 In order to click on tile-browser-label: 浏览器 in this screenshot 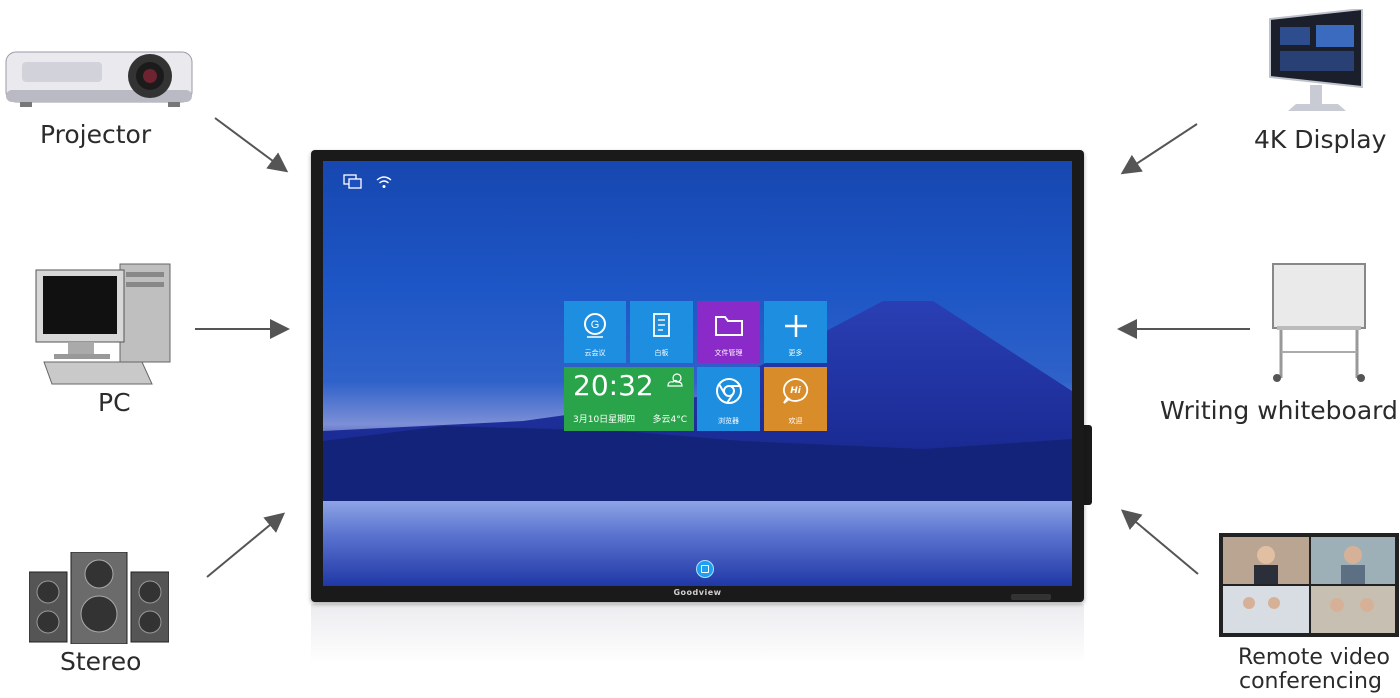, I will do `click(728, 421)`.